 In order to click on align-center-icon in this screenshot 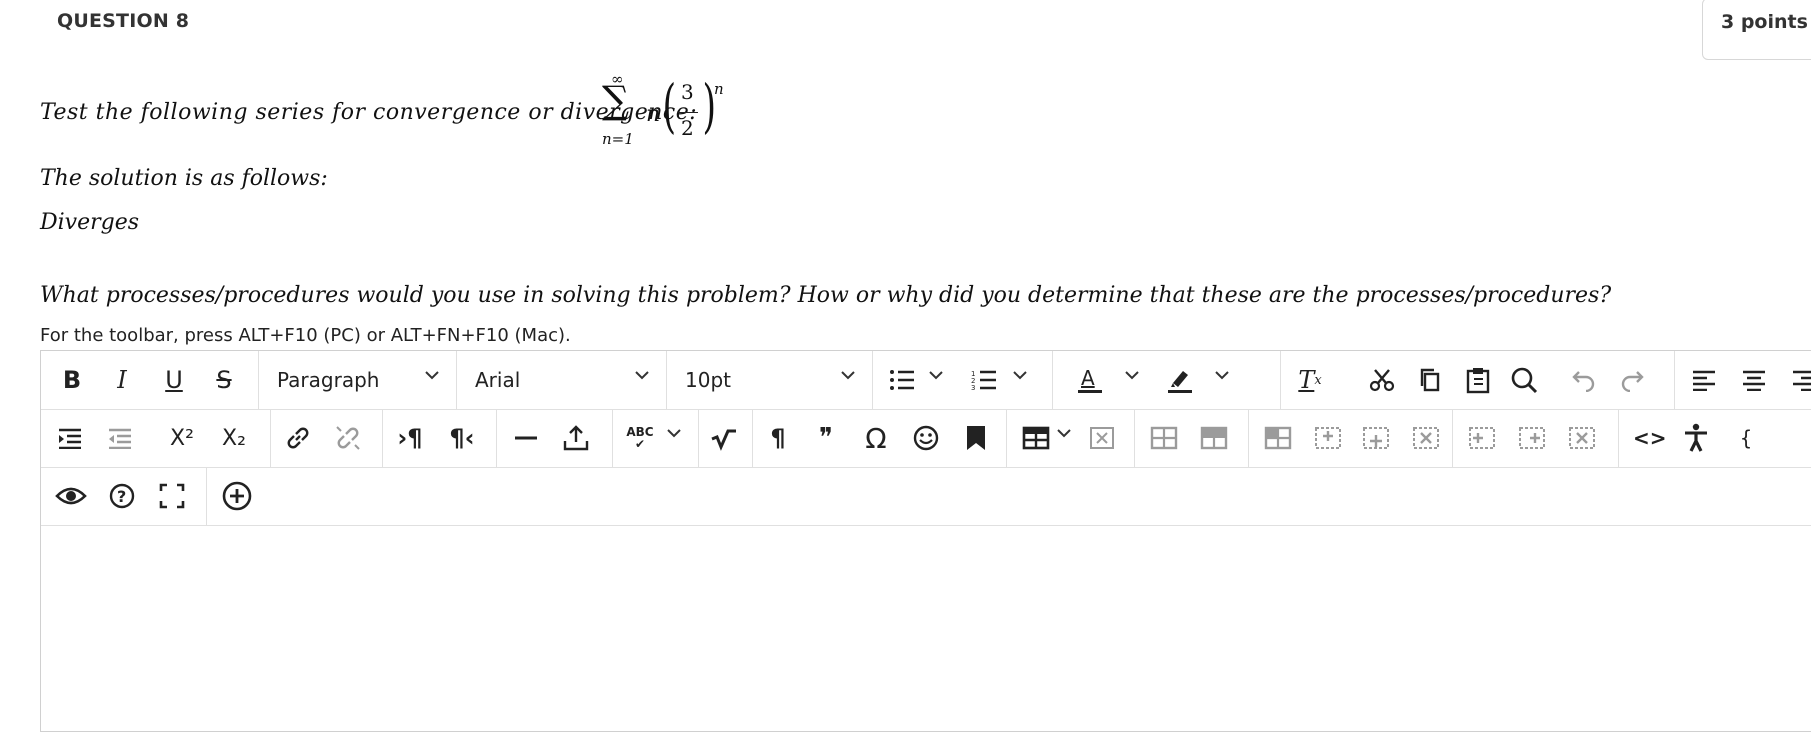, I will do `click(1754, 380)`.